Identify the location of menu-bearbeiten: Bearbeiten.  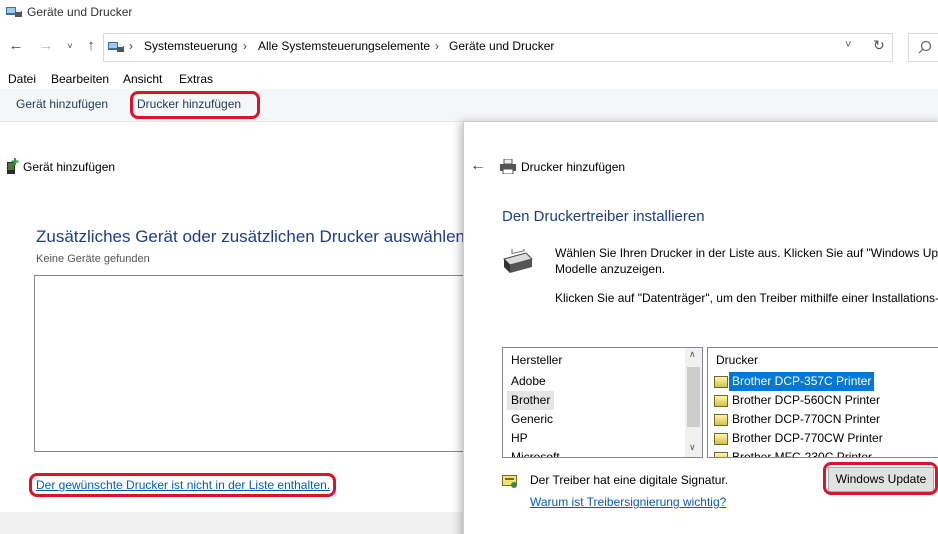
(80, 79).